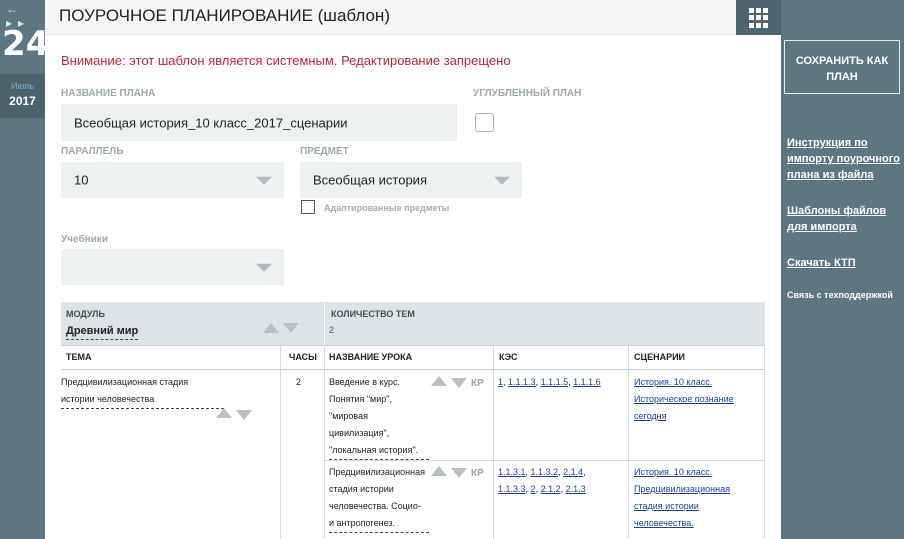 This screenshot has height=539, width=904. Describe the element at coordinates (587, 382) in the screenshot. I see `kes-link: 1.1.1.6` at that location.